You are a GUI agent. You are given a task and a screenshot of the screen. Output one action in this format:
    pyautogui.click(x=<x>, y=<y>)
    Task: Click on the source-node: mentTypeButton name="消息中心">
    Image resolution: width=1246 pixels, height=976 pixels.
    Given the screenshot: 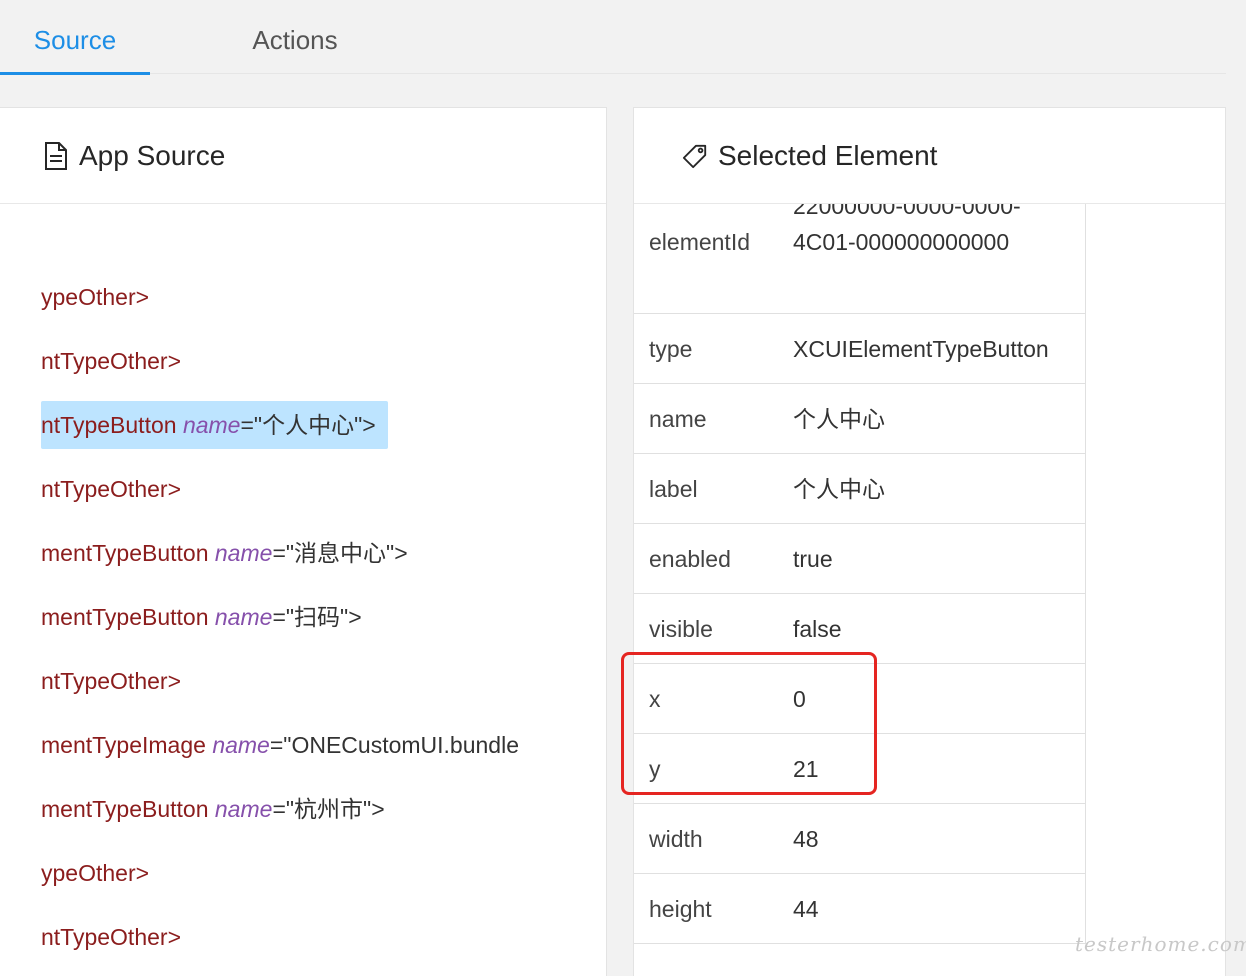 What is the action you would take?
    pyautogui.click(x=230, y=553)
    